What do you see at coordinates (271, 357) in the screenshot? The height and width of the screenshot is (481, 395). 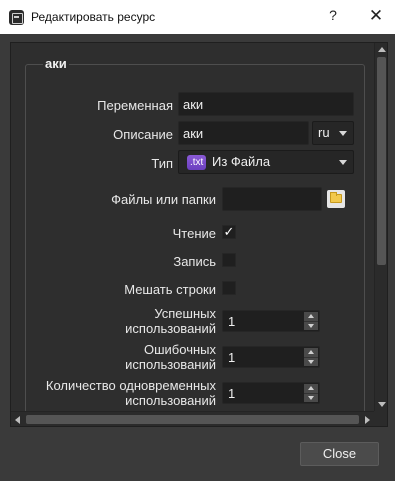 I see `error-uses-spinbox: 1` at bounding box center [271, 357].